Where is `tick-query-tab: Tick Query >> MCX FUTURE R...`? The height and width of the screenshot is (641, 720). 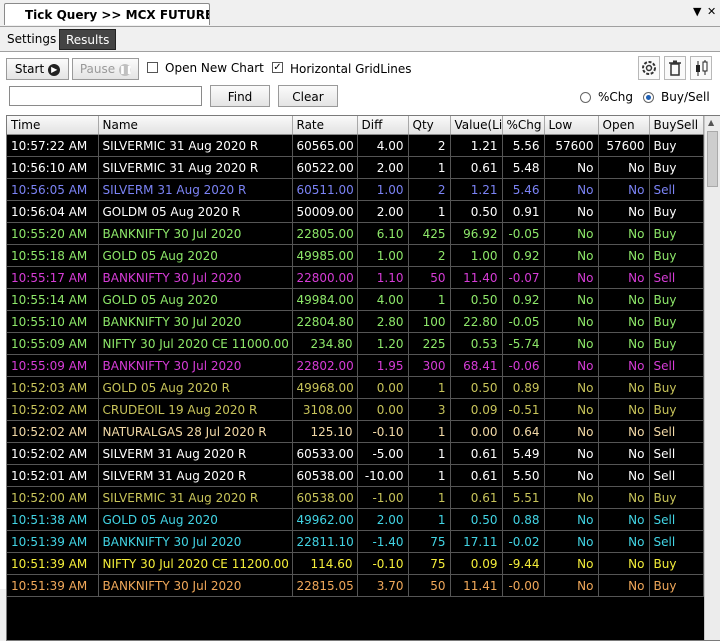 tick-query-tab: Tick Query >> MCX FUTURE R... is located at coordinates (107, 14).